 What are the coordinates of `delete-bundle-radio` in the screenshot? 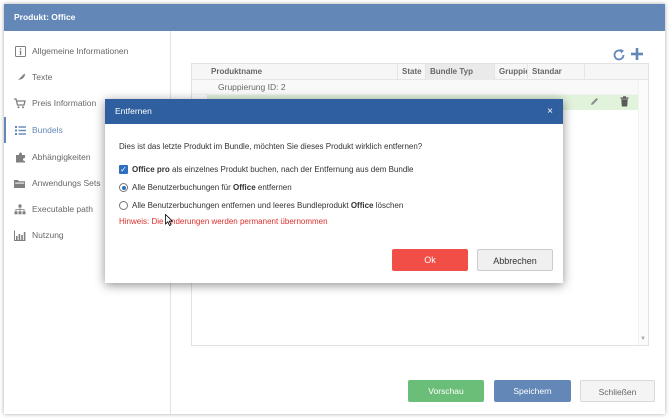 It's located at (123, 205).